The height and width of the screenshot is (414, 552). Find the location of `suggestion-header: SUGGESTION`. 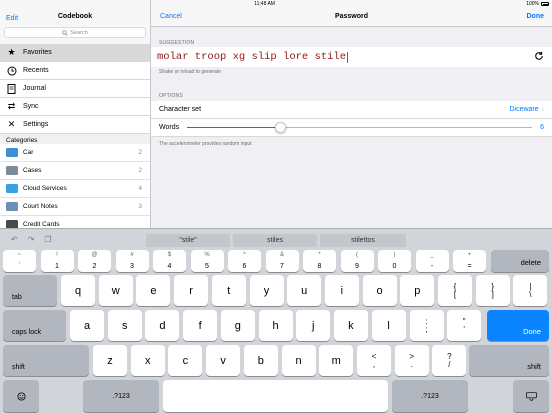

suggestion-header: SUGGESTION is located at coordinates (177, 43).